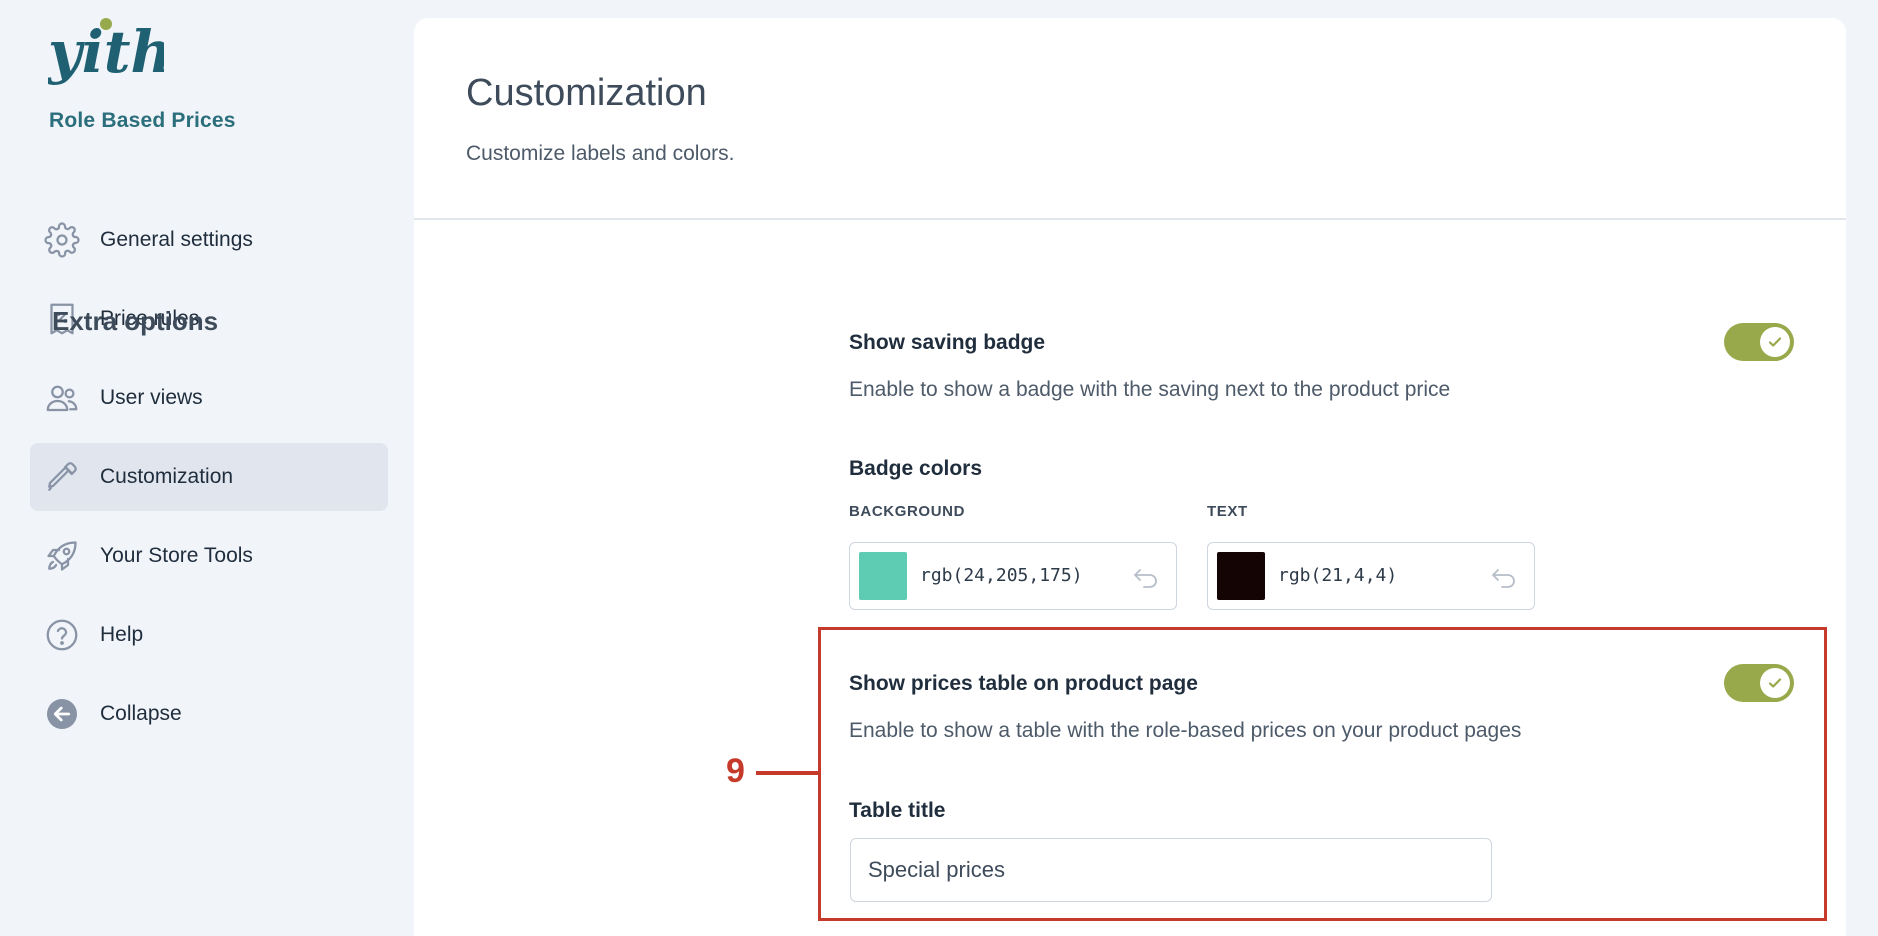  I want to click on background-color-value: rgb(24,205,175), so click(1001, 575).